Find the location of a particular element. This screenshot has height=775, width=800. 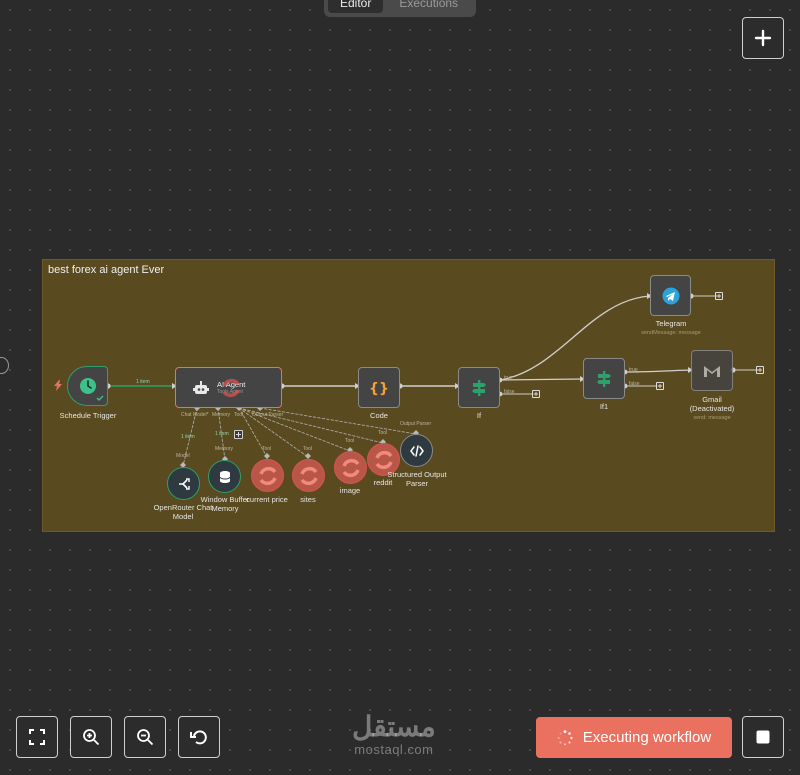

edge-label-trigger-agent: 1 item is located at coordinates (143, 382).